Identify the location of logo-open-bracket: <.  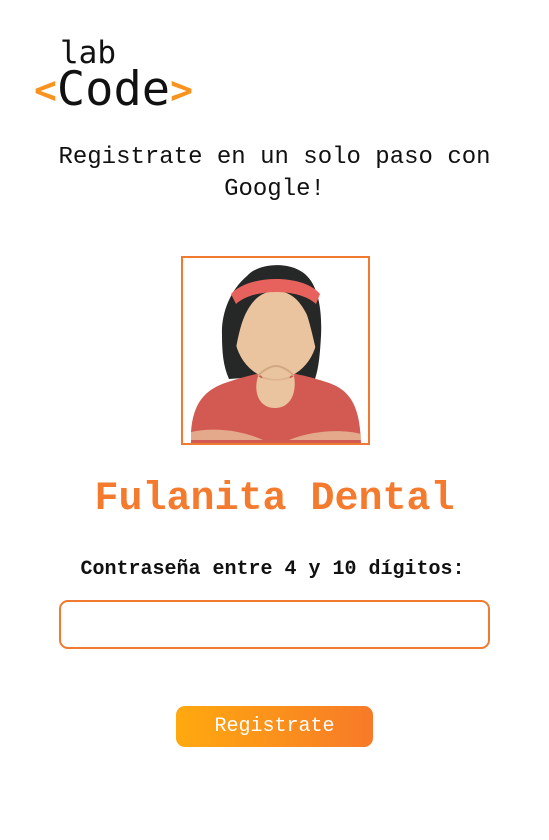
(45, 90).